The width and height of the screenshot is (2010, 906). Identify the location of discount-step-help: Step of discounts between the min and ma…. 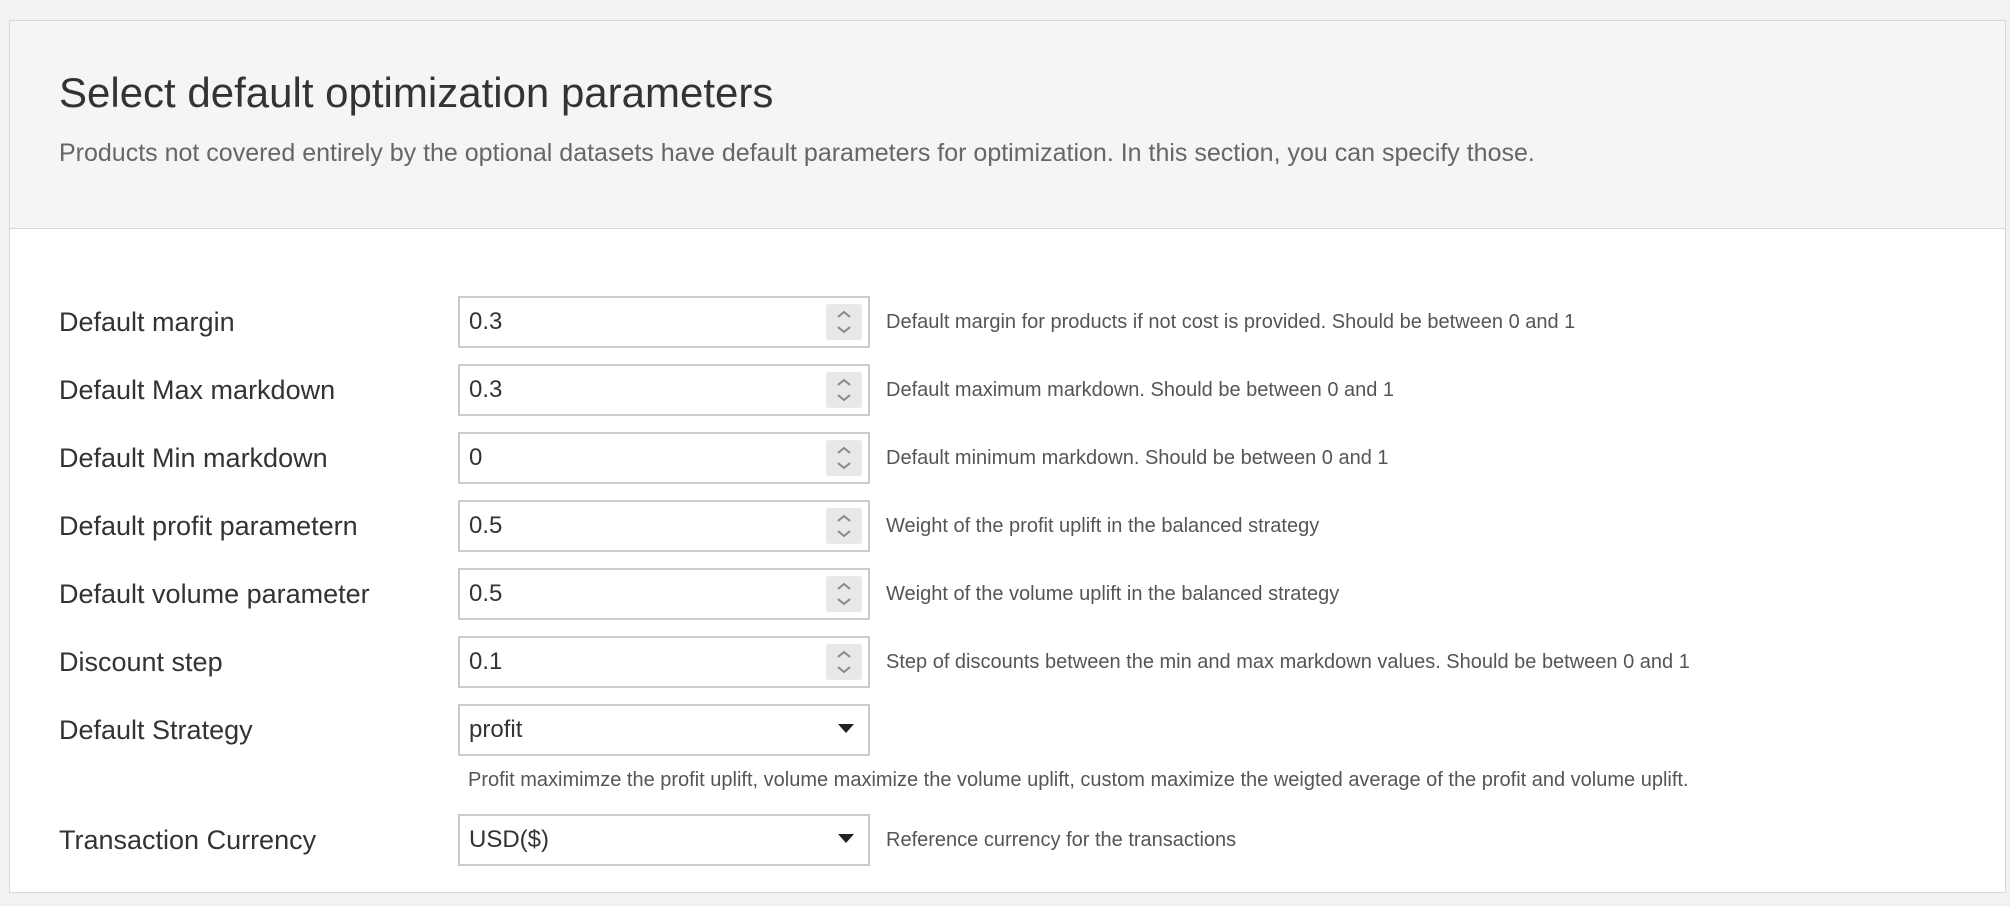
(1288, 662).